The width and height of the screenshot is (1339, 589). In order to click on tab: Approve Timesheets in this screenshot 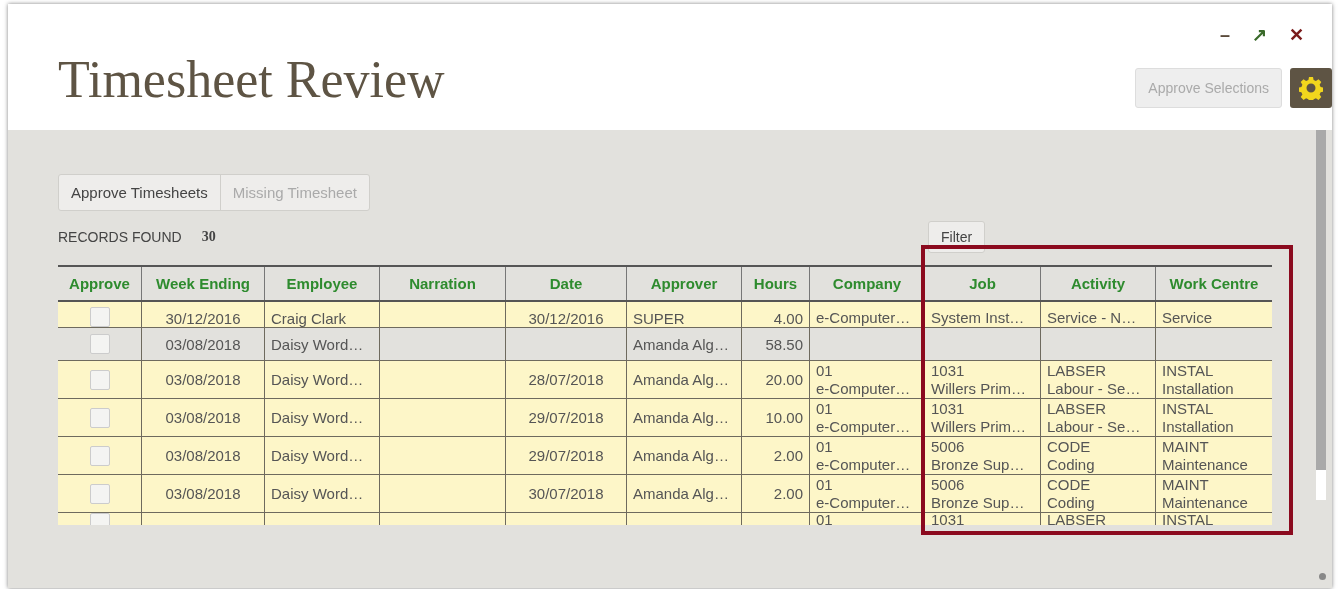, I will do `click(139, 192)`.